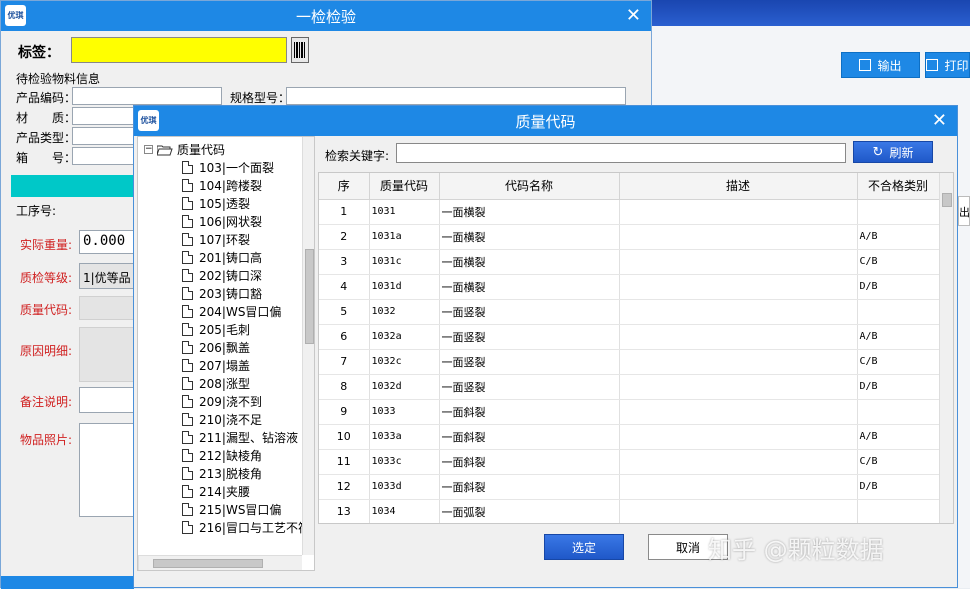 This screenshot has height=589, width=970. Describe the element at coordinates (107, 400) in the screenshot. I see `remark-field` at that location.